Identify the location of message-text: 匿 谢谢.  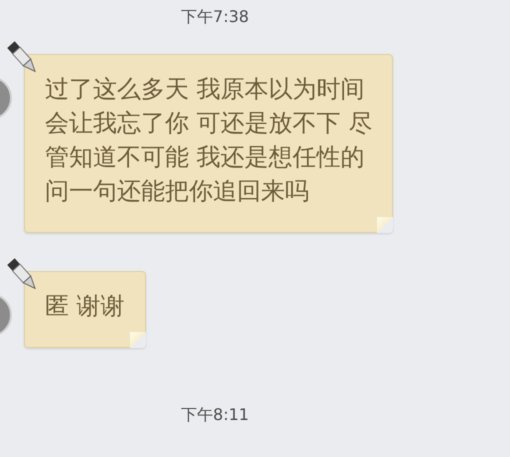
(85, 306).